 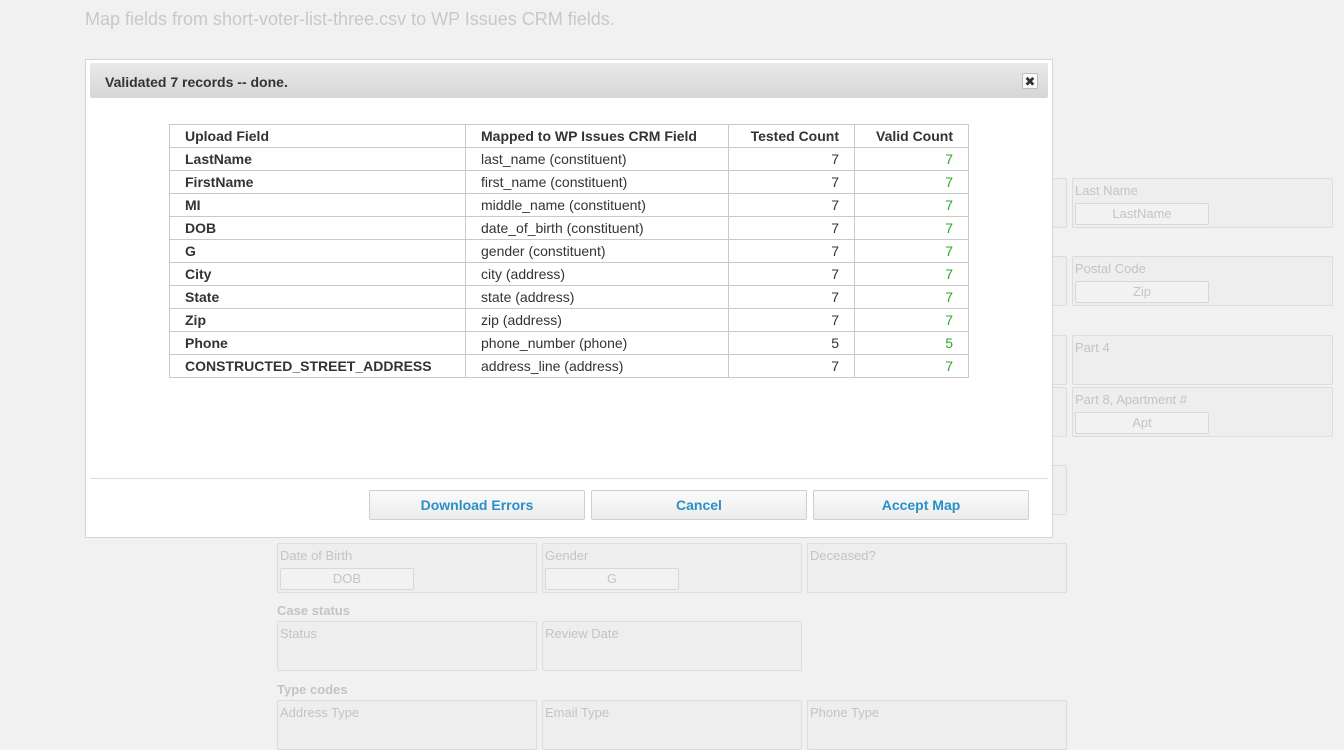 I want to click on mapped-field-cell: zip (address), so click(x=597, y=320).